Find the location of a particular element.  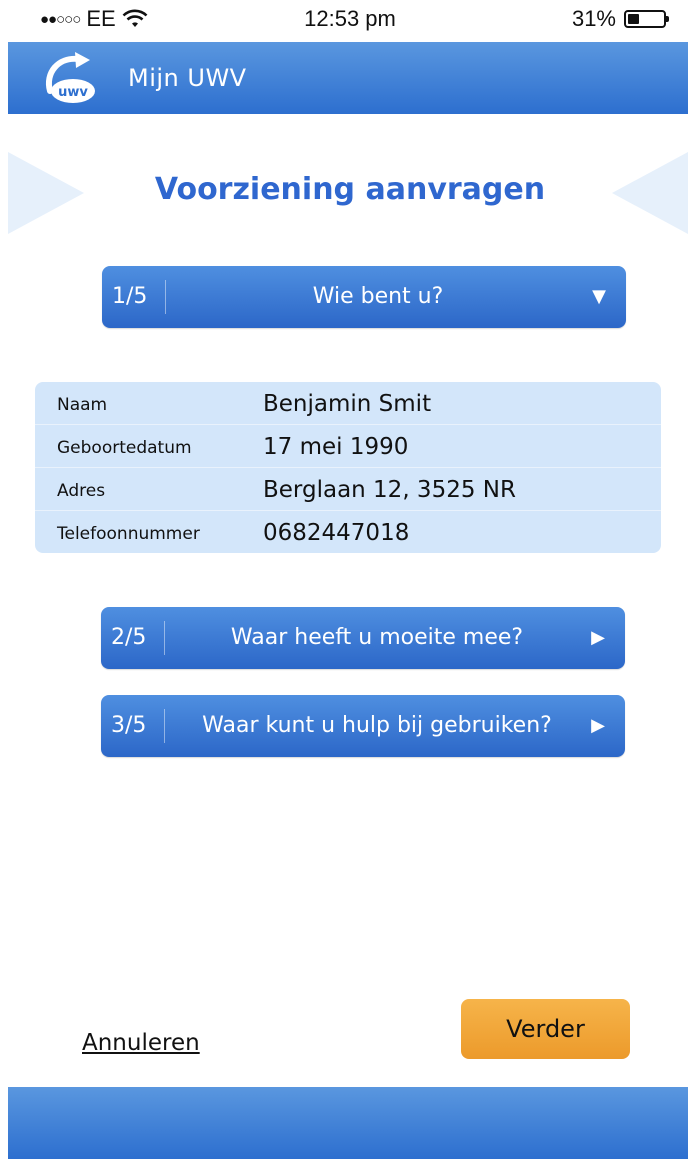

info-value: 0682447018 is located at coordinates (336, 533).